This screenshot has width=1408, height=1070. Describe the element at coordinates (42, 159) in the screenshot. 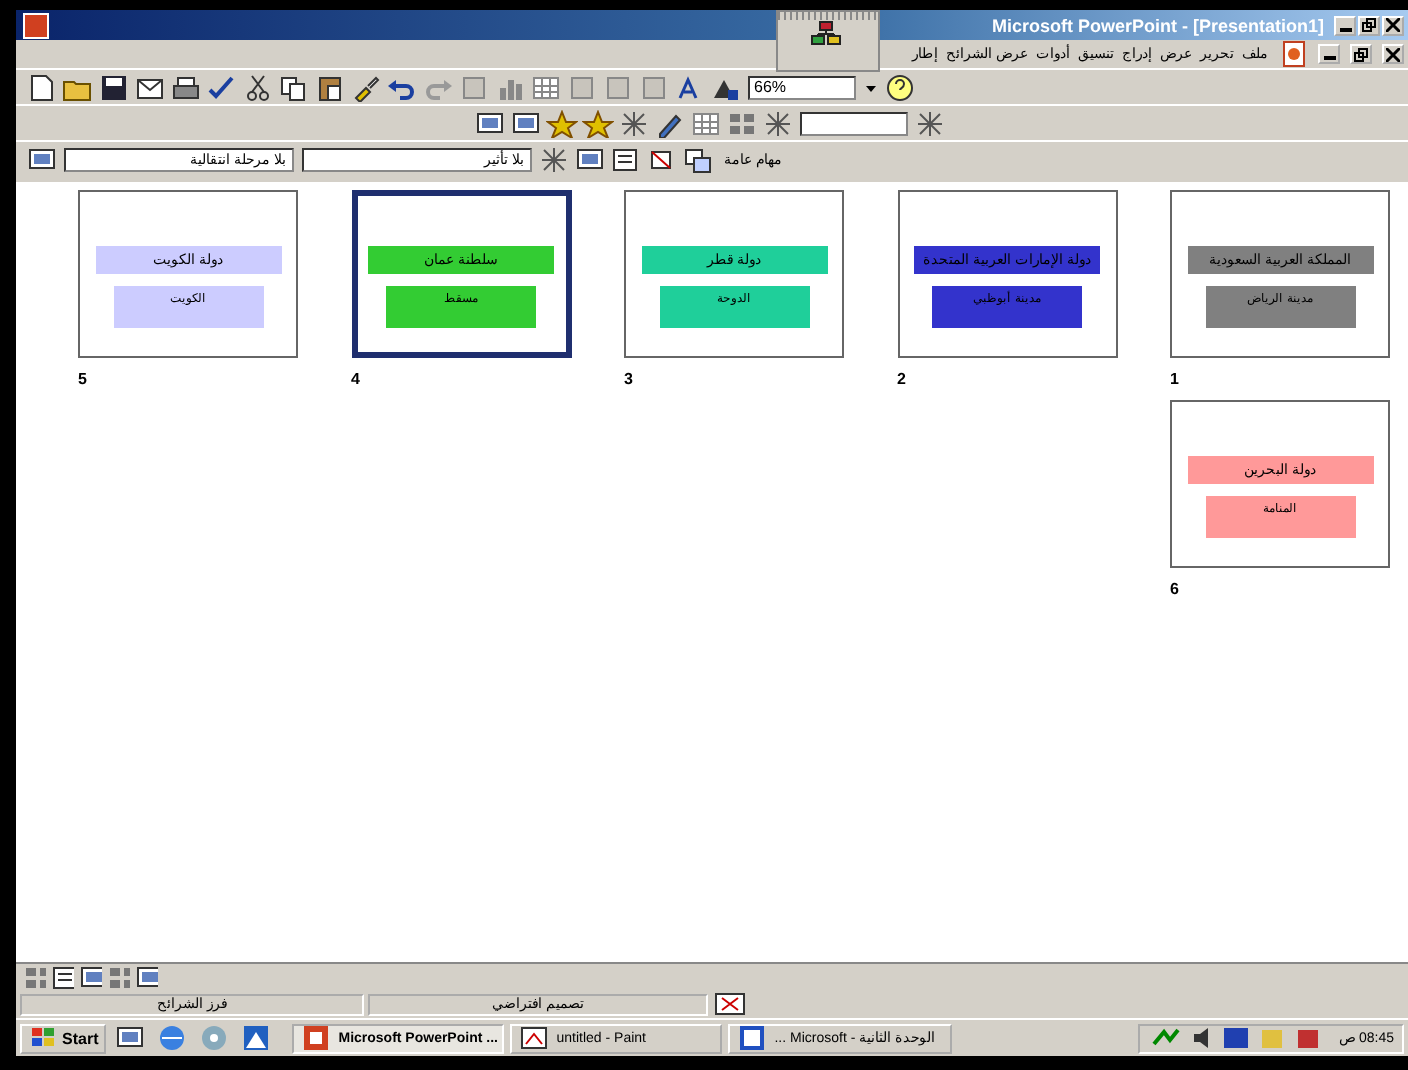

I see `slide-icon` at that location.